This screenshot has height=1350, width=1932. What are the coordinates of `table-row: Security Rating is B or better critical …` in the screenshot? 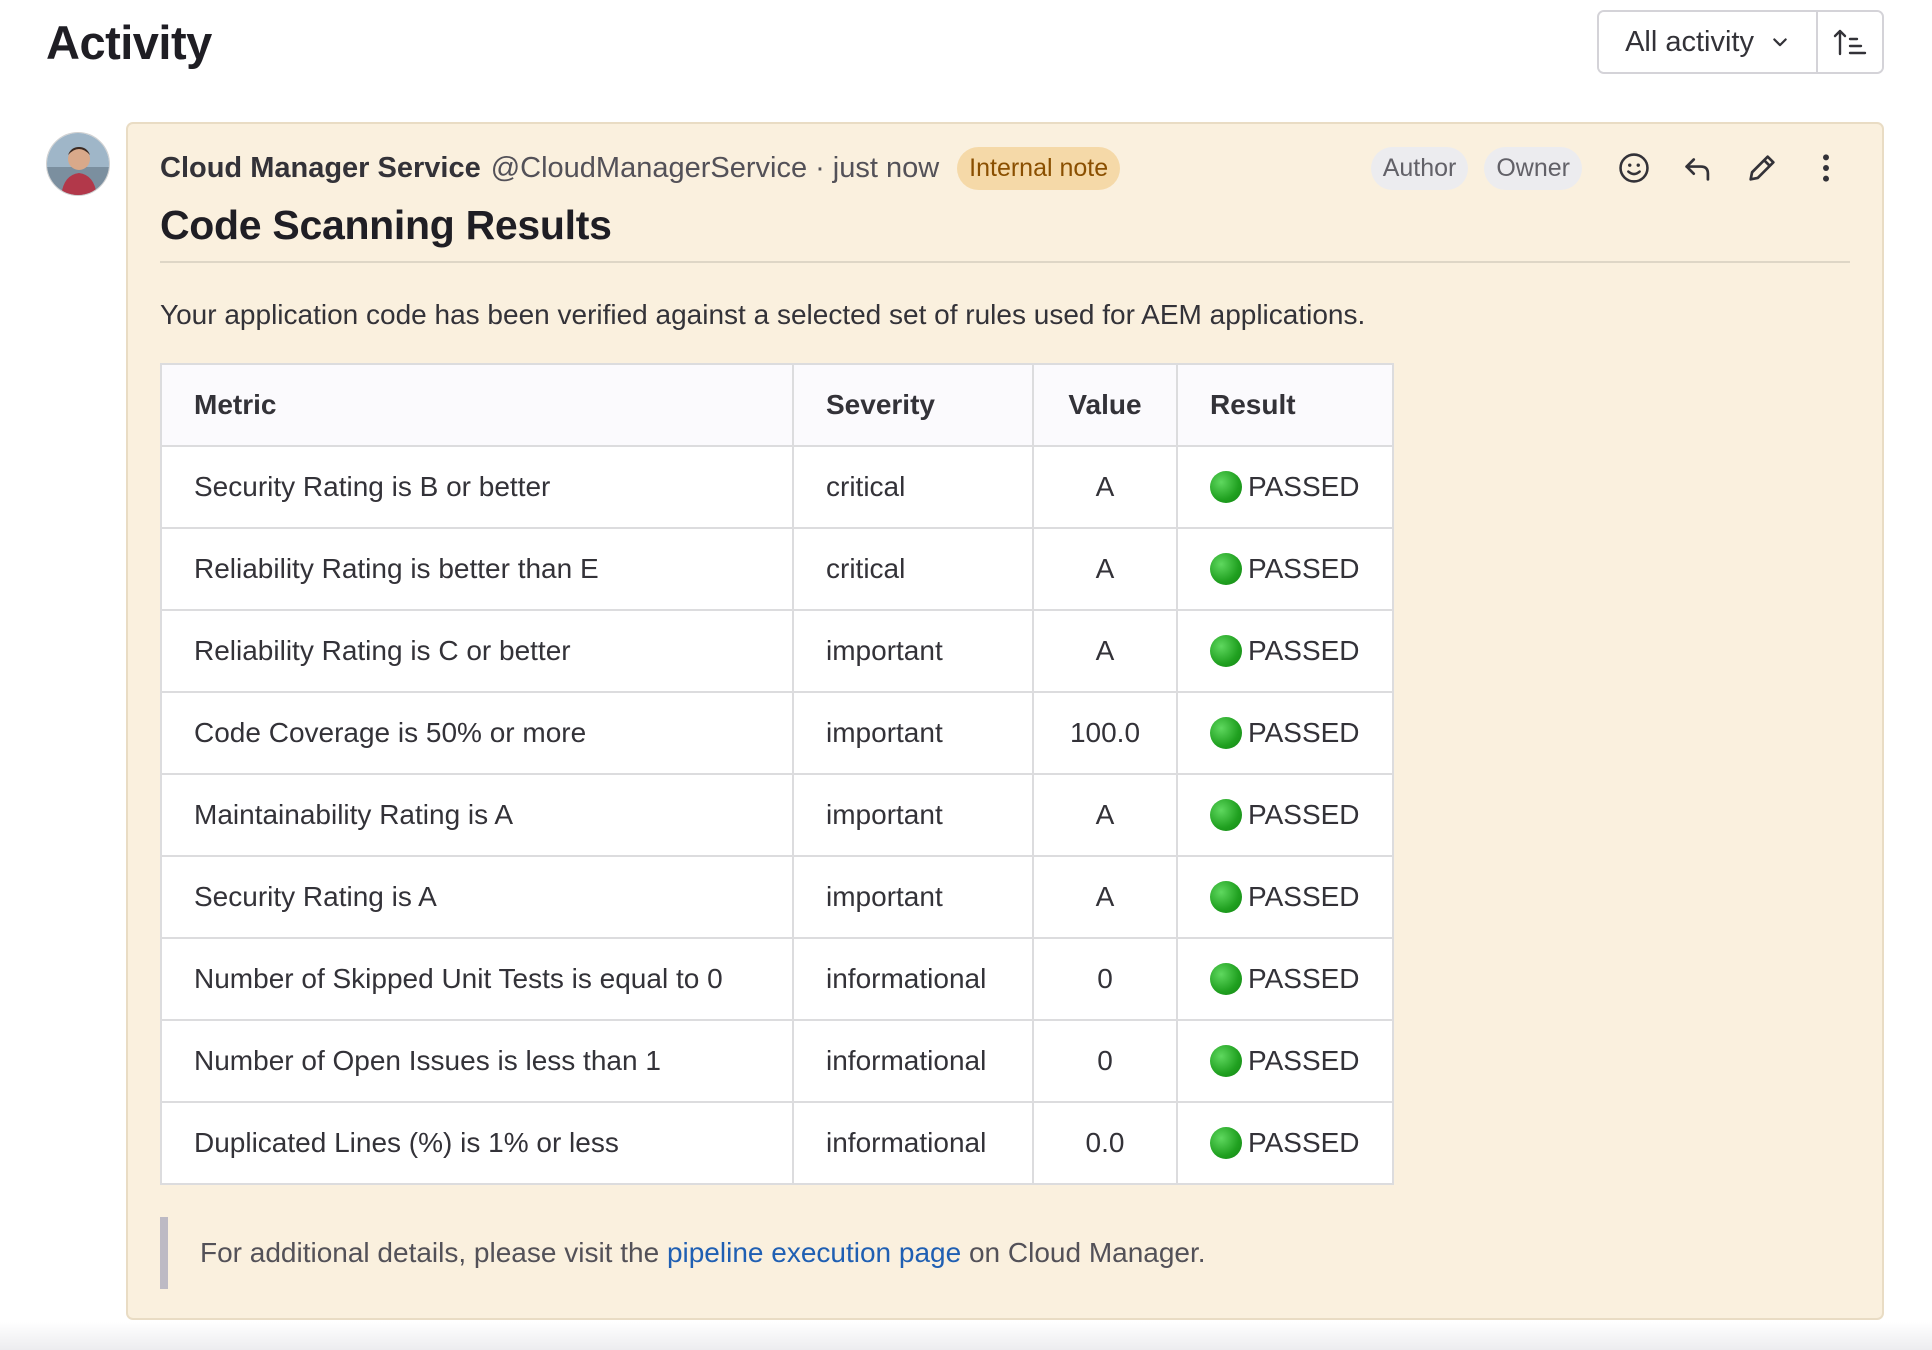 It's located at (777, 487).